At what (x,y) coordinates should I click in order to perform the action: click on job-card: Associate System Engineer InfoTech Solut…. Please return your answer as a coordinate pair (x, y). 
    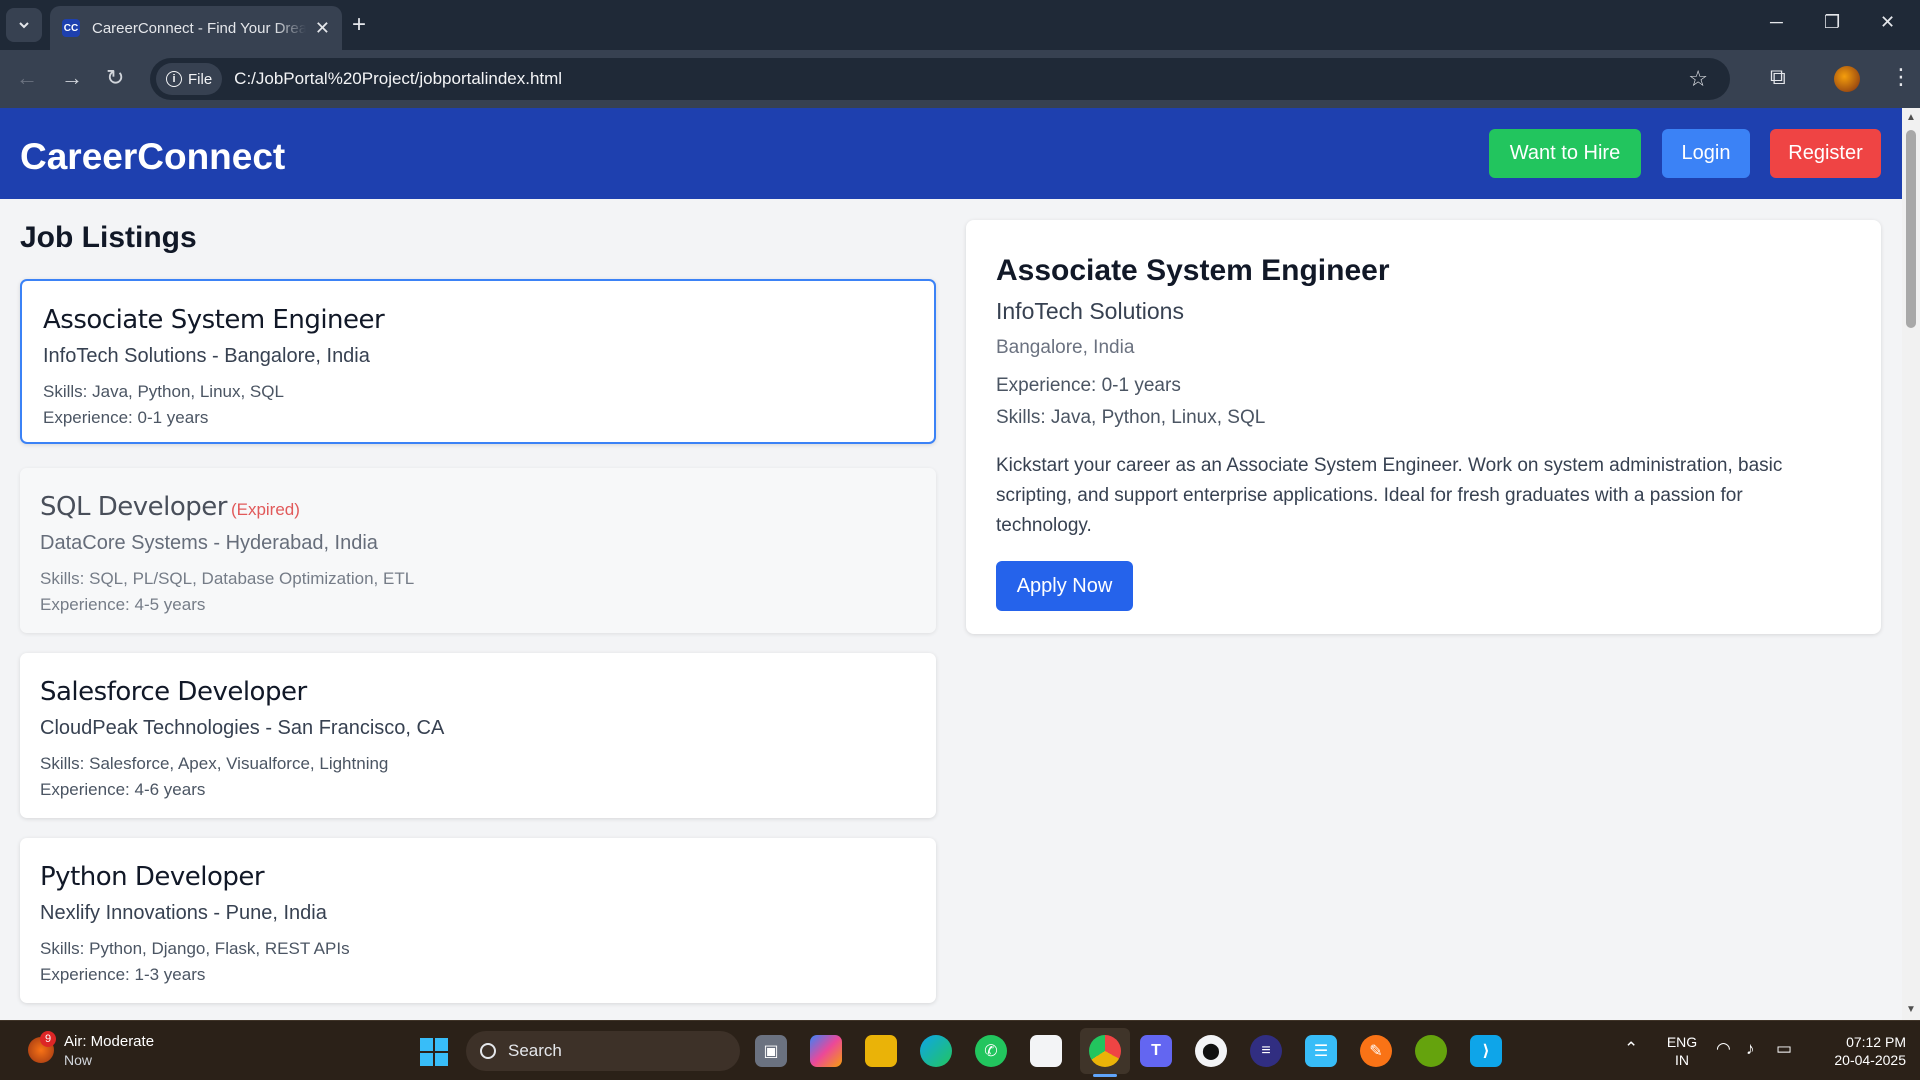
    Looking at the image, I should click on (478, 361).